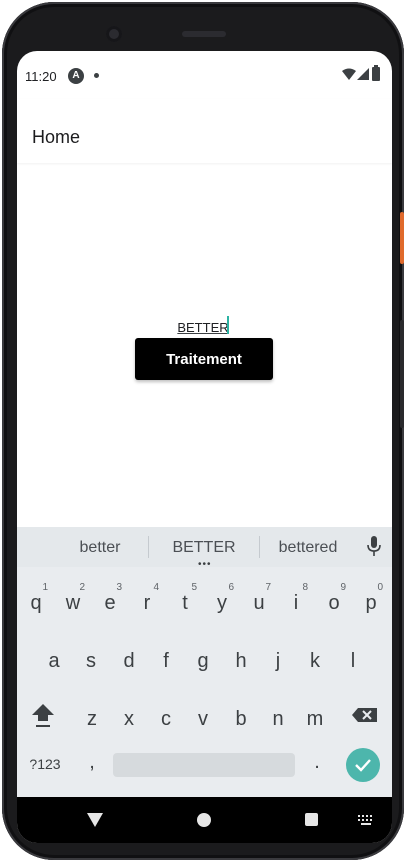 The width and height of the screenshot is (407, 864). What do you see at coordinates (334, 601) in the screenshot?
I see `key-o: 9o` at bounding box center [334, 601].